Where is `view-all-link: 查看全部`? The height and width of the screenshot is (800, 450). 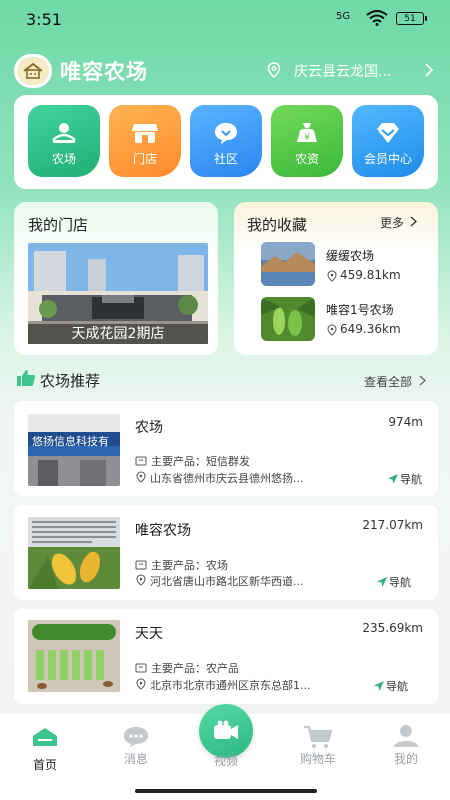
view-all-link: 查看全部 is located at coordinates (395, 381).